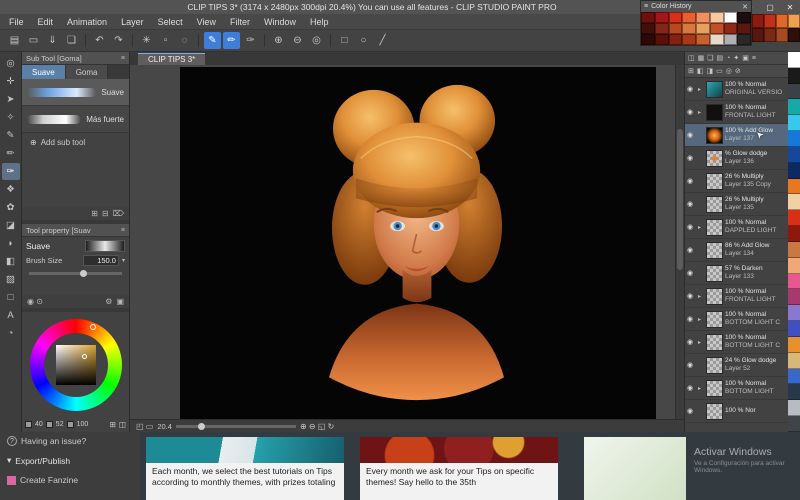 Image resolution: width=800 pixels, height=500 pixels. Describe the element at coordinates (240, 22) in the screenshot. I see `menu-filter: Filter` at that location.